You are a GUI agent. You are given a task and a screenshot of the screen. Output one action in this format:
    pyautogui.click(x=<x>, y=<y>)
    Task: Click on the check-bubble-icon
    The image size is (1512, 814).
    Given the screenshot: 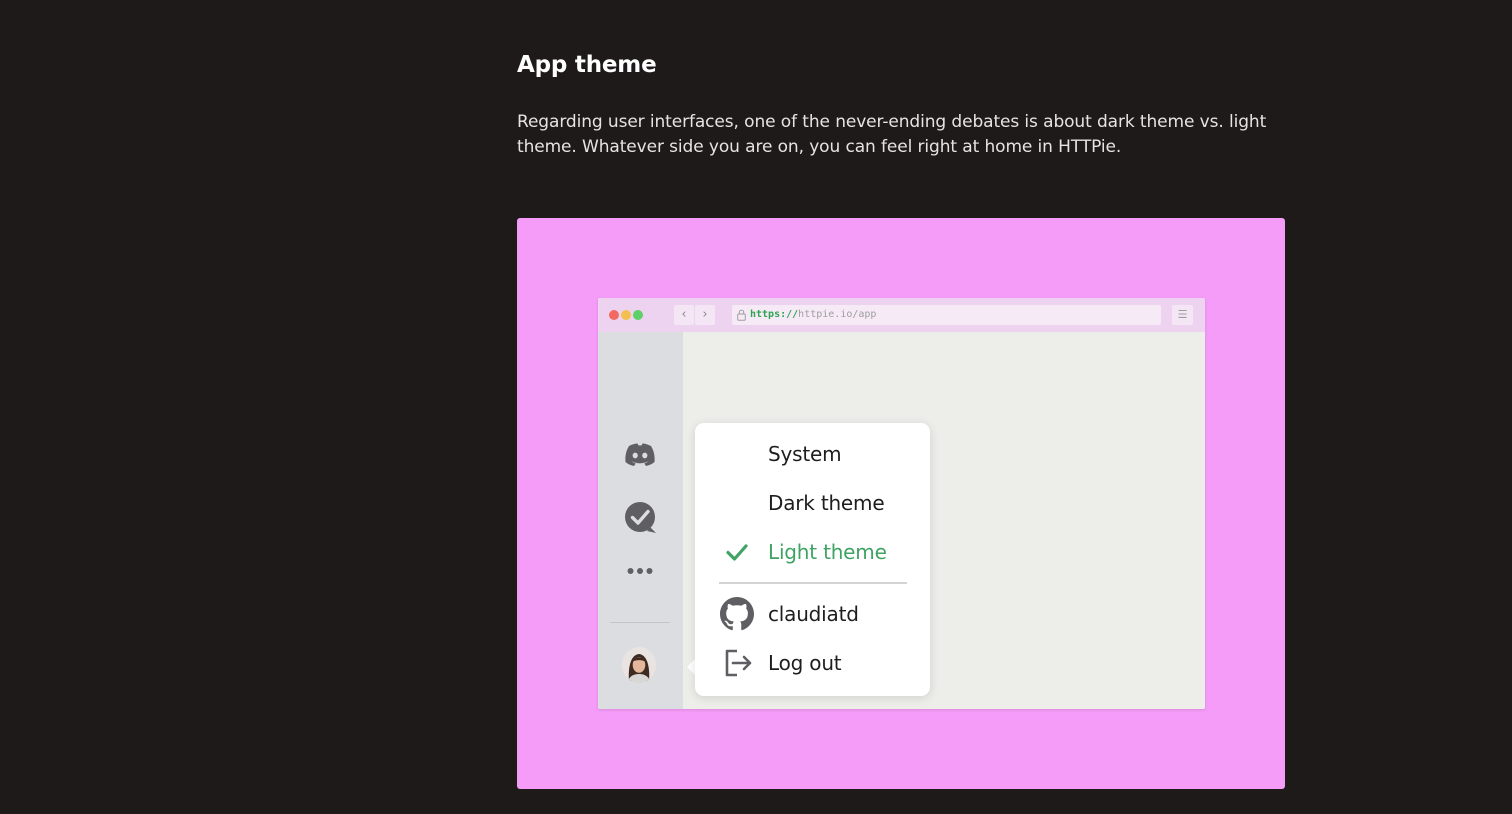 What is the action you would take?
    pyautogui.click(x=640, y=518)
    